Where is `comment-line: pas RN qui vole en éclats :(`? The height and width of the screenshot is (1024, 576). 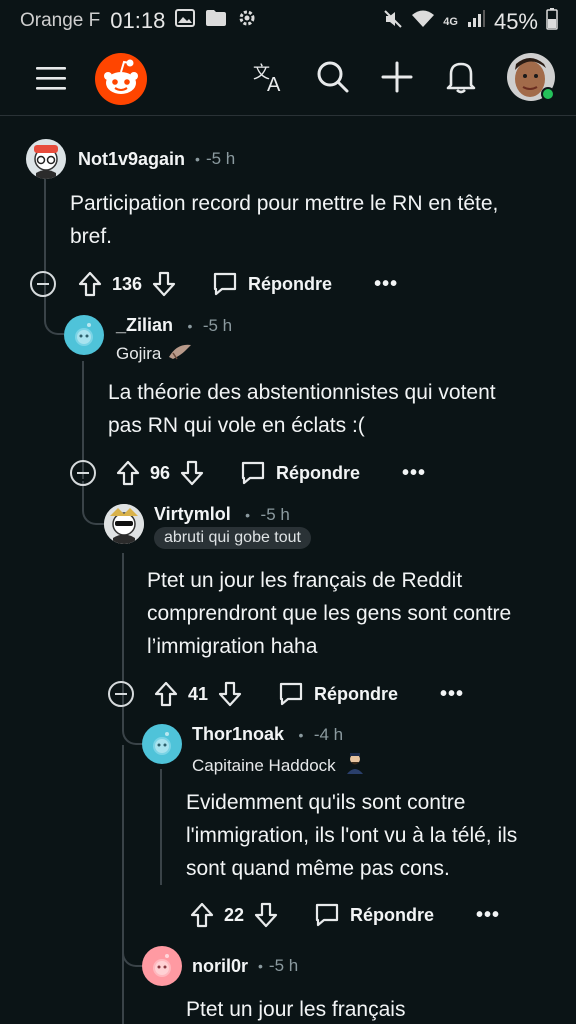
comment-line: pas RN qui vole en éclats :( is located at coordinates (236, 425).